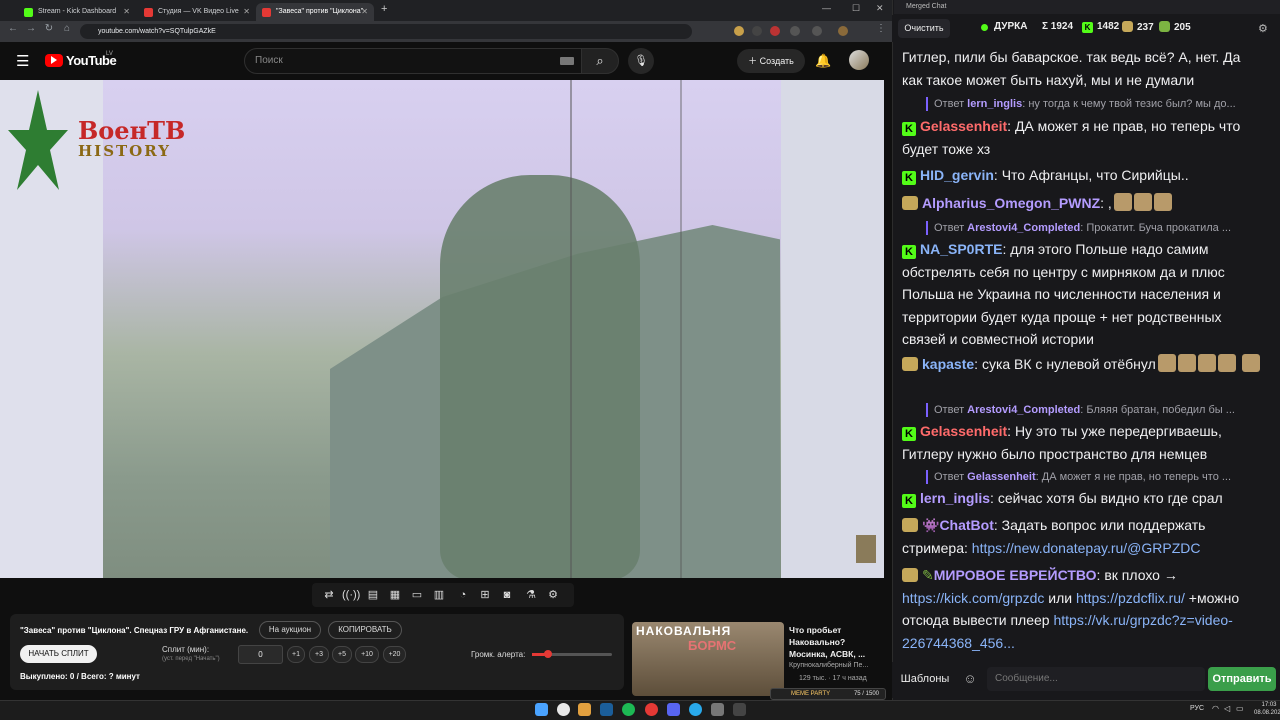  What do you see at coordinates (319, 654) in the screenshot?
I see `increment-button: +3` at bounding box center [319, 654].